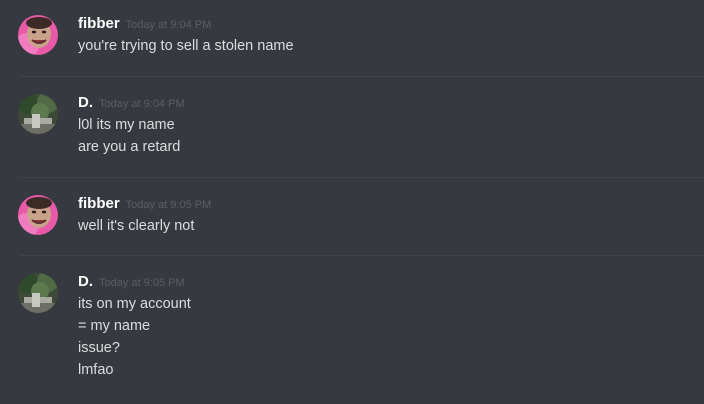 This screenshot has width=704, height=404. I want to click on message-text: l0l its my name, so click(126, 125).